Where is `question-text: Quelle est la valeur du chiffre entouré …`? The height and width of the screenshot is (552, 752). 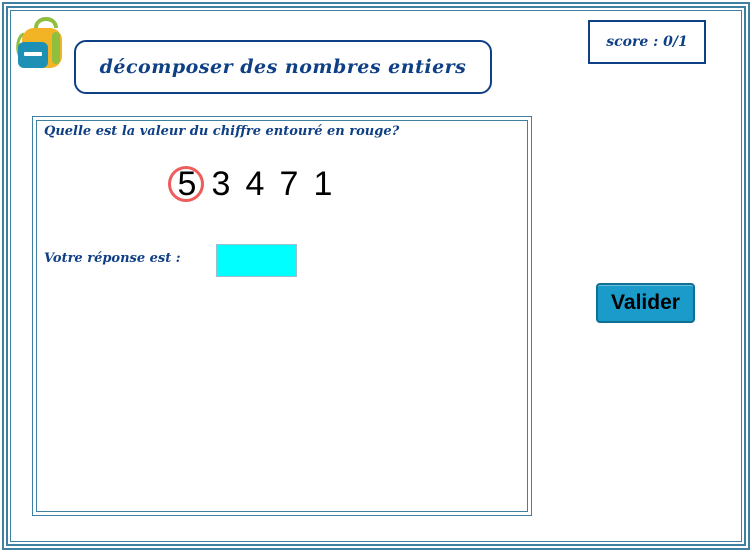
question-text: Quelle est la valeur du chiffre entouré … is located at coordinates (222, 131).